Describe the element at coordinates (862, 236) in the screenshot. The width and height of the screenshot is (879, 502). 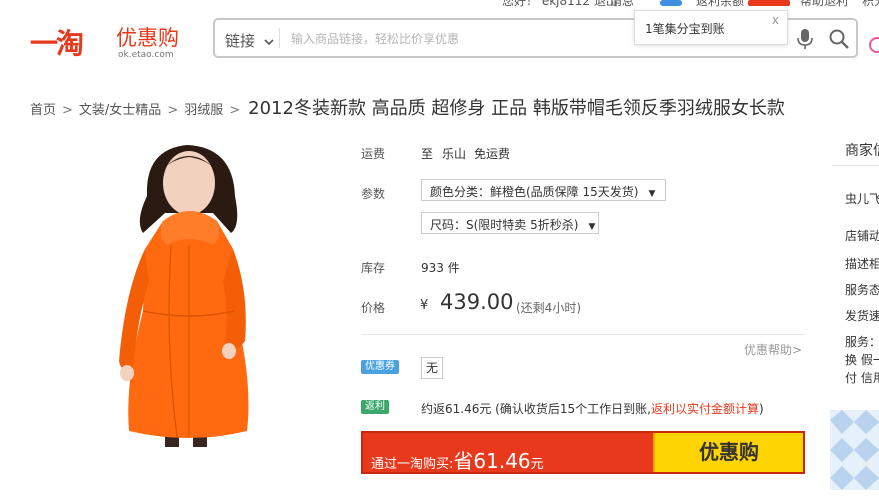
I see `merchant-row: 店铺动` at that location.